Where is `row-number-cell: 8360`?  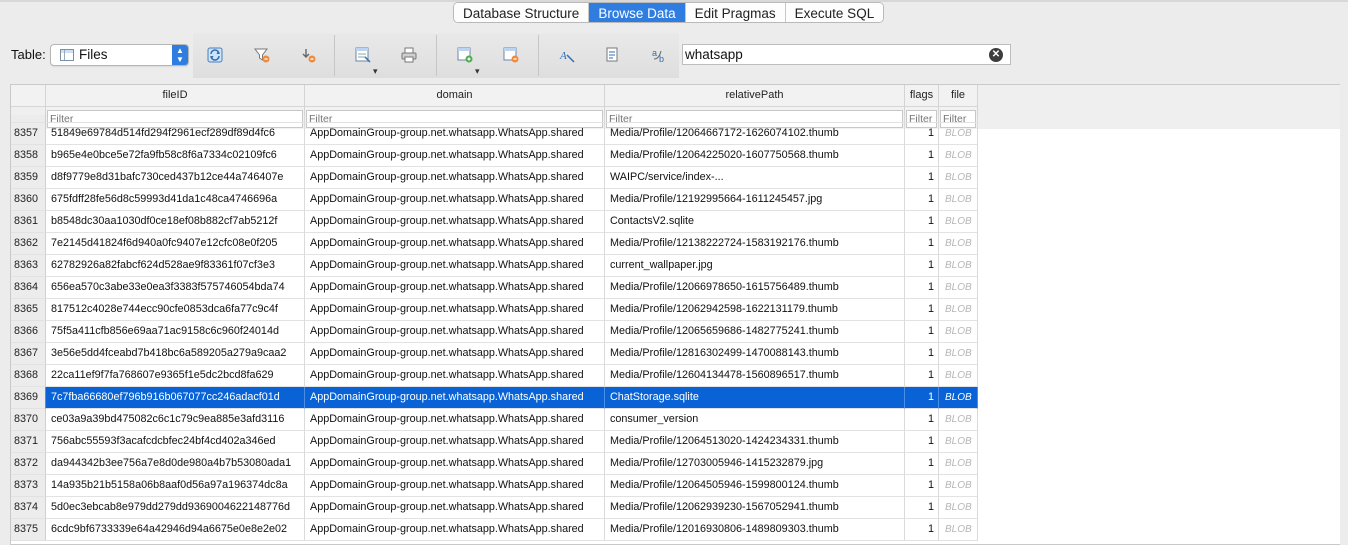 row-number-cell: 8360 is located at coordinates (28, 200).